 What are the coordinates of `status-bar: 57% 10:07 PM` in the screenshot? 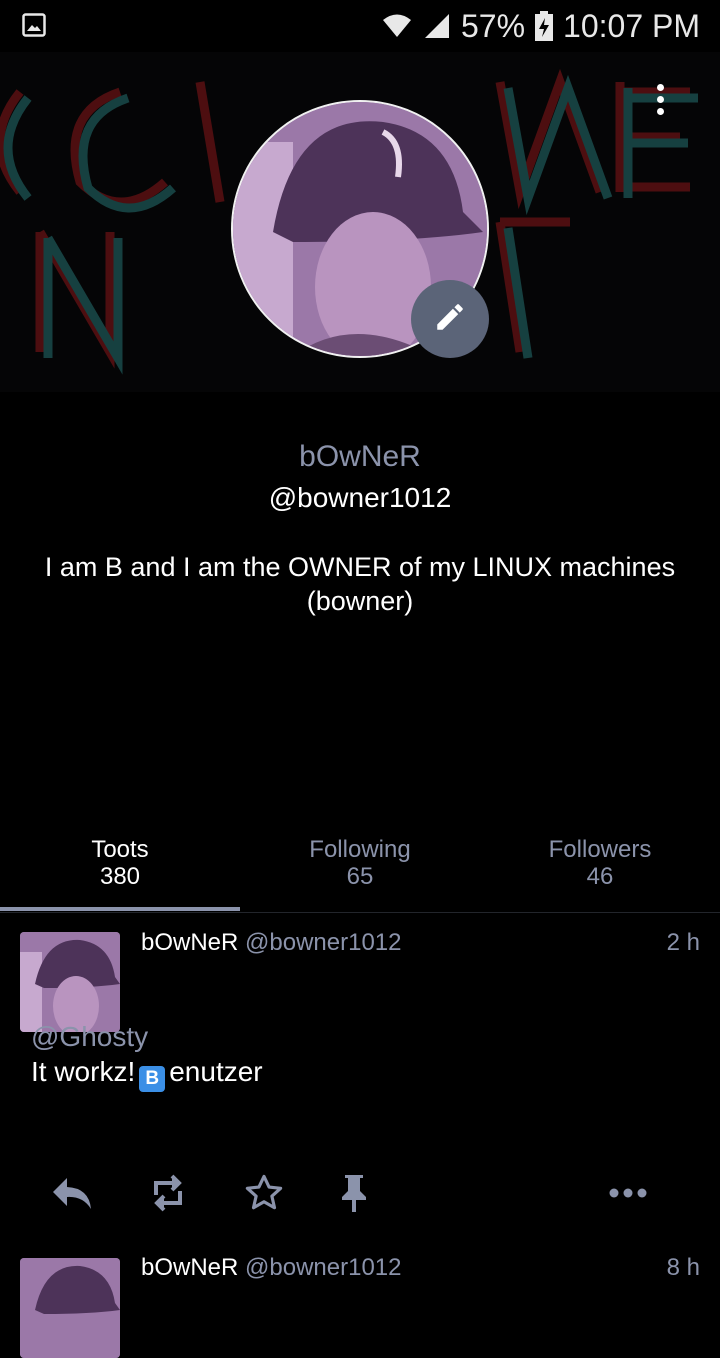 It's located at (360, 26).